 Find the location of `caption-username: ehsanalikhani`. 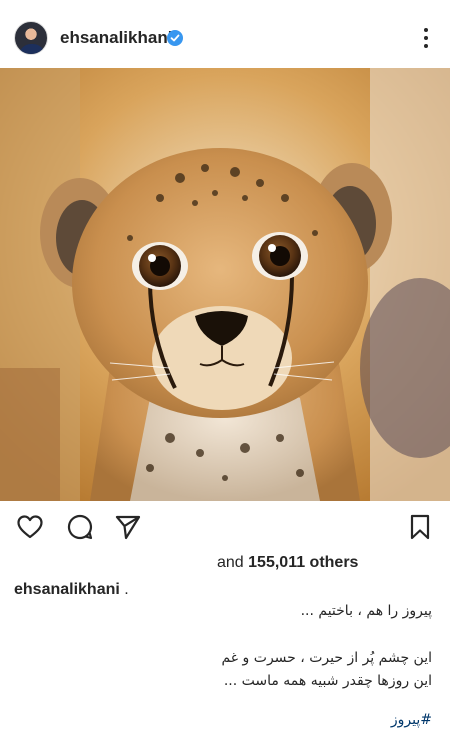

caption-username: ehsanalikhani is located at coordinates (67, 589).